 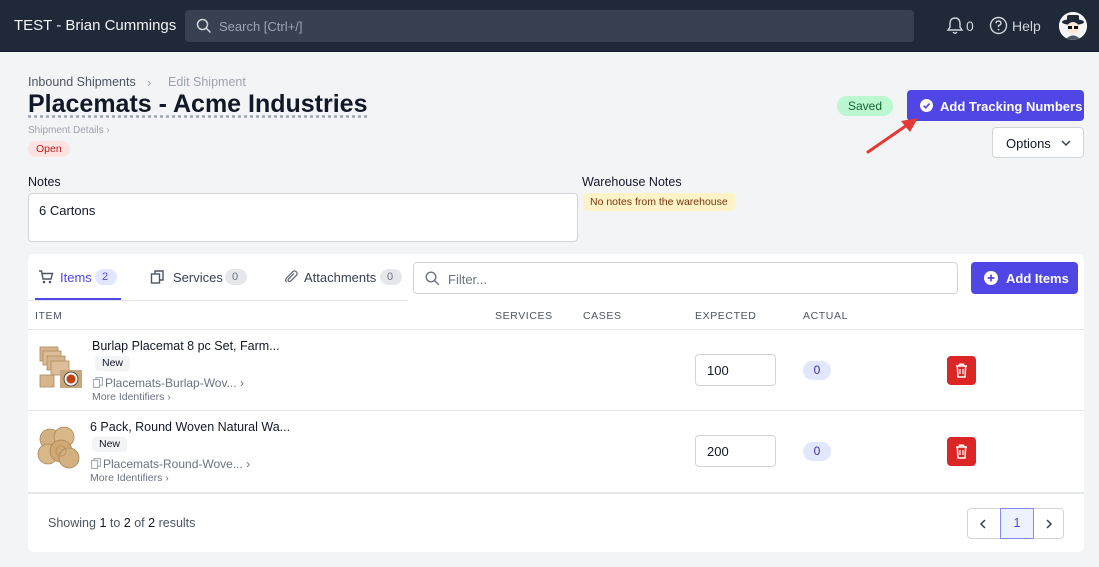 What do you see at coordinates (115, 523) in the screenshot?
I see `pagination-to-word: to` at bounding box center [115, 523].